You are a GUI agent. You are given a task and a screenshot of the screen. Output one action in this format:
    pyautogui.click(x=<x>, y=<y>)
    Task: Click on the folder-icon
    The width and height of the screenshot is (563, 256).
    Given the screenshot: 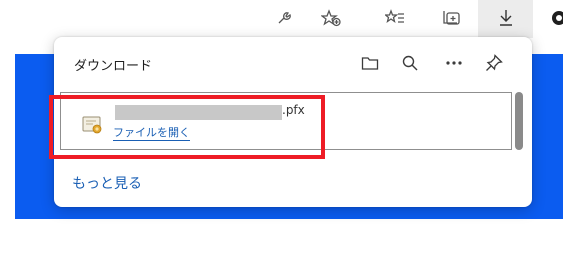 What is the action you would take?
    pyautogui.click(x=370, y=63)
    